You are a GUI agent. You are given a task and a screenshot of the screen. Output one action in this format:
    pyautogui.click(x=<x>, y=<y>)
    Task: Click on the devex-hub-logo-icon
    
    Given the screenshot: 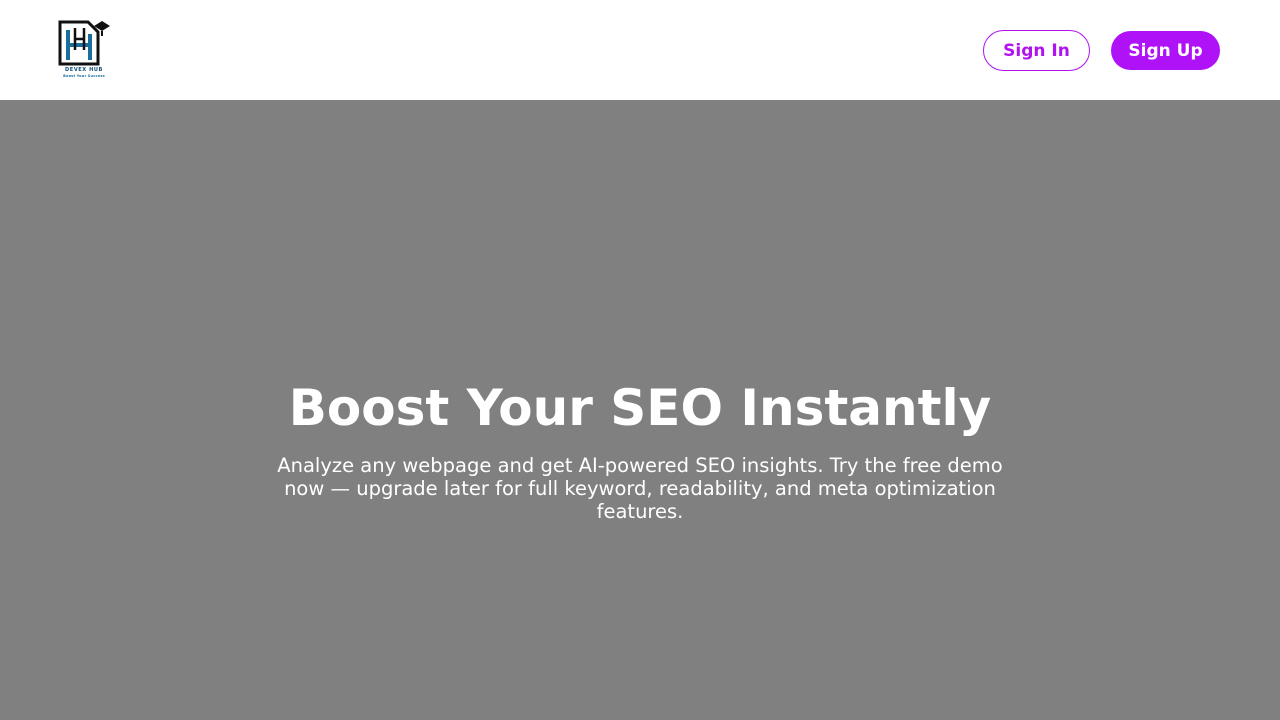 What is the action you would take?
    pyautogui.click(x=84, y=43)
    